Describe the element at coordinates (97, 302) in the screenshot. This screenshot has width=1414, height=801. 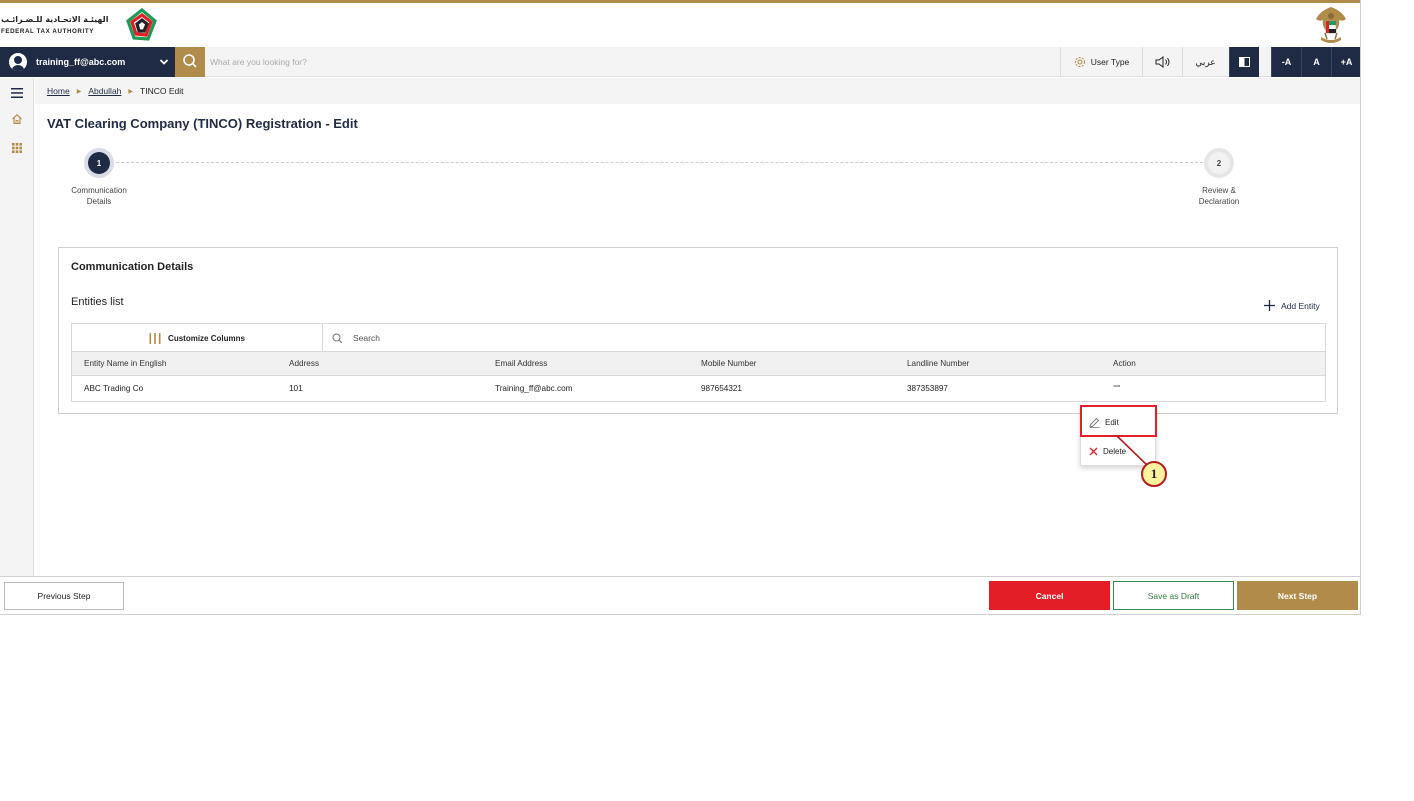
I see `entities-list-label: Entities list` at that location.